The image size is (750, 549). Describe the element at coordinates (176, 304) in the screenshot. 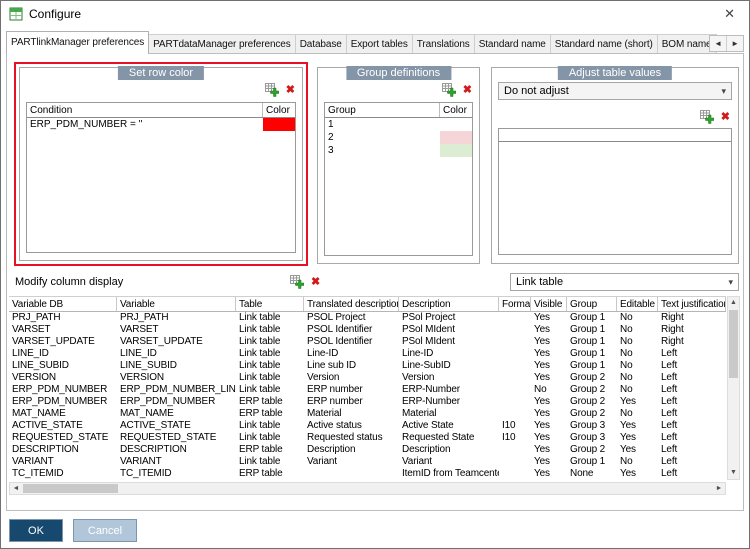

I see `column-header: Variable` at that location.